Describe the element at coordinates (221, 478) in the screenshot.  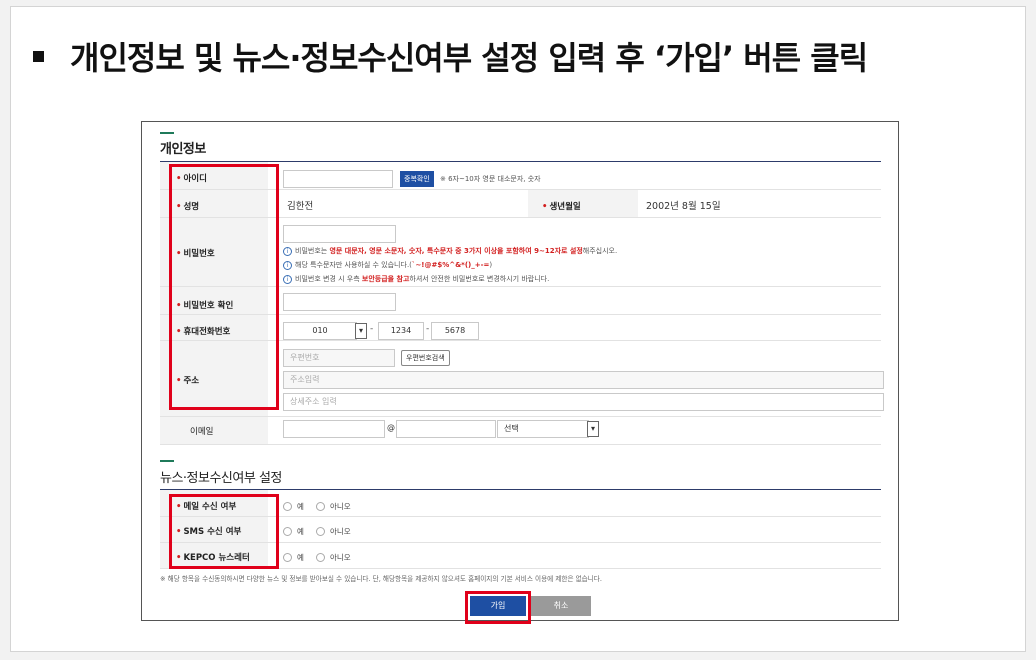
I see `news-section-title: 뉴스·정보수신여부 설정` at that location.